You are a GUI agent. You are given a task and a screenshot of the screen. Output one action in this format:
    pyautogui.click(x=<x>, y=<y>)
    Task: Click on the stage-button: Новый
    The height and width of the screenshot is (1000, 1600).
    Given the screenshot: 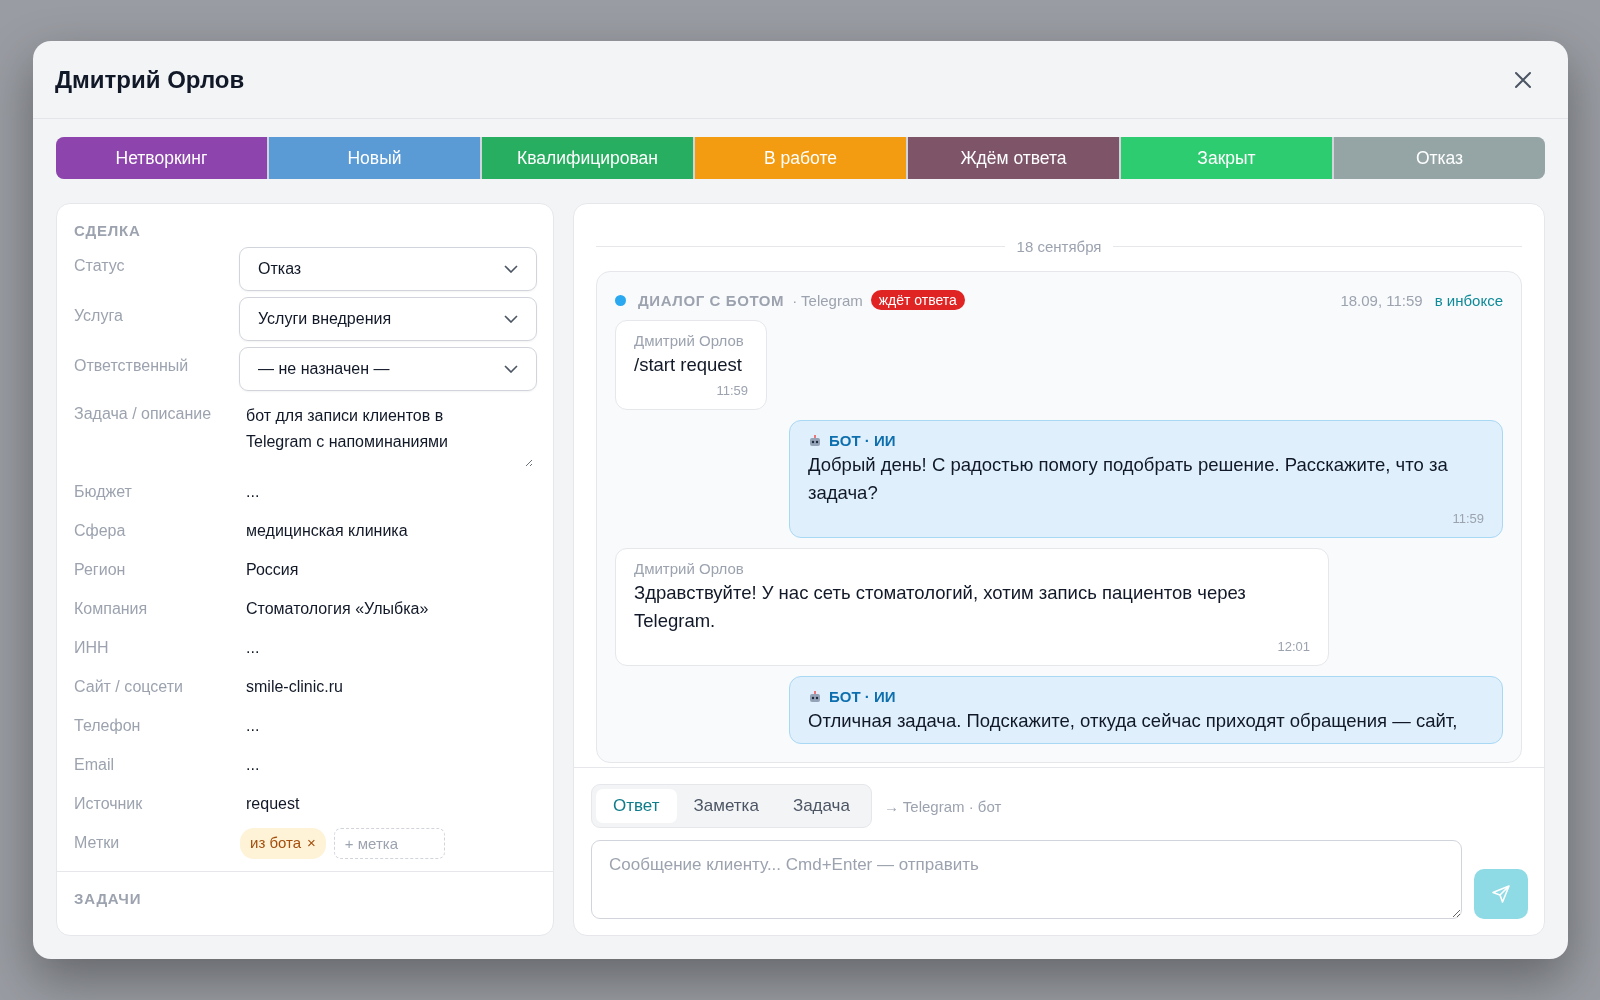 What is the action you would take?
    pyautogui.click(x=374, y=158)
    